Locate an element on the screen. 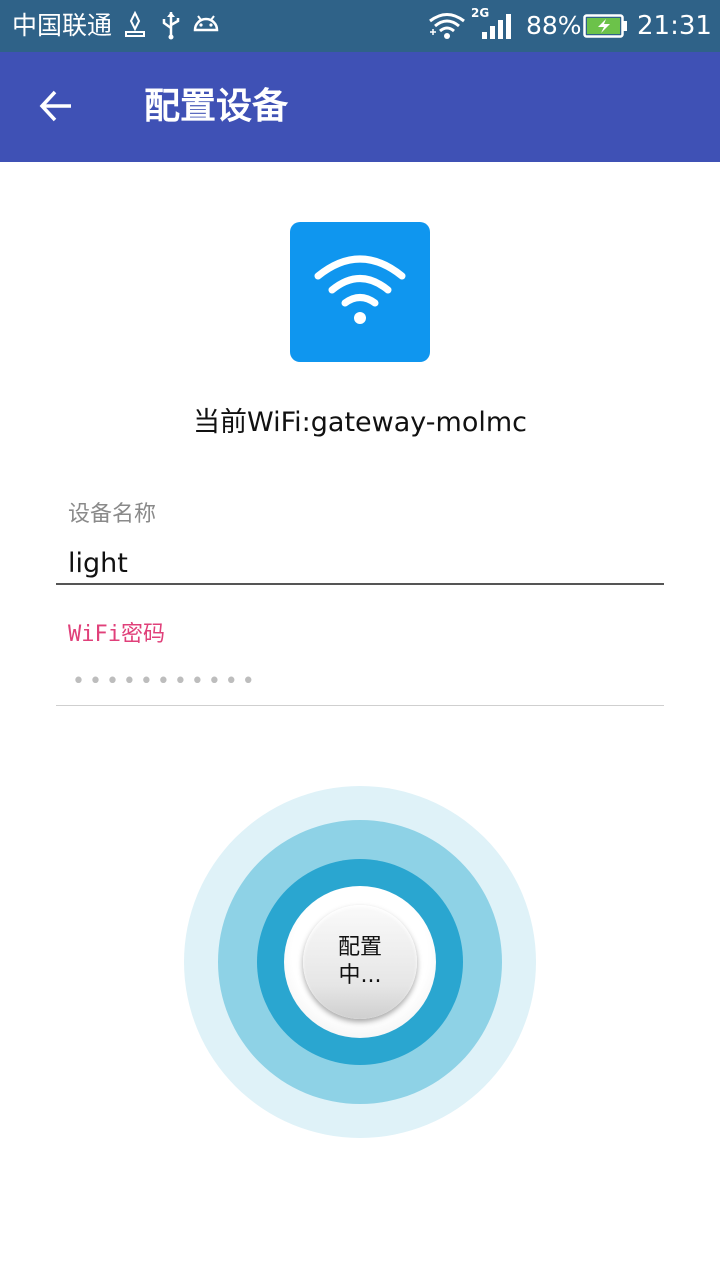 The image size is (720, 1280). notification-icon is located at coordinates (135, 26).